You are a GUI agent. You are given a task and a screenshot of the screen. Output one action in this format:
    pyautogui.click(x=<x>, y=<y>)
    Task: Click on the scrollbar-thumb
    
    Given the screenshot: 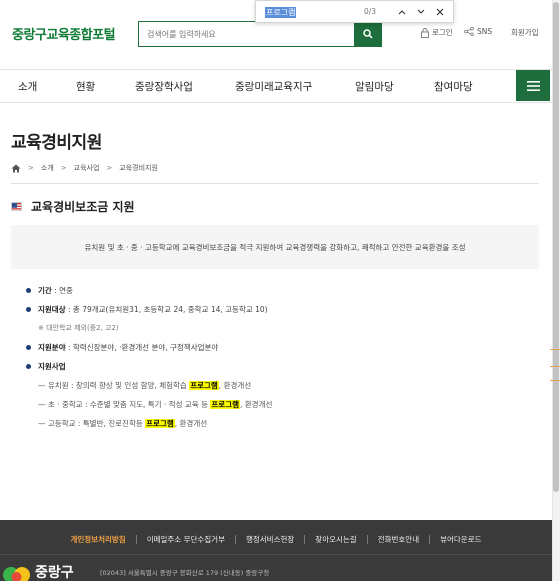 What is the action you would take?
    pyautogui.click(x=556, y=247)
    